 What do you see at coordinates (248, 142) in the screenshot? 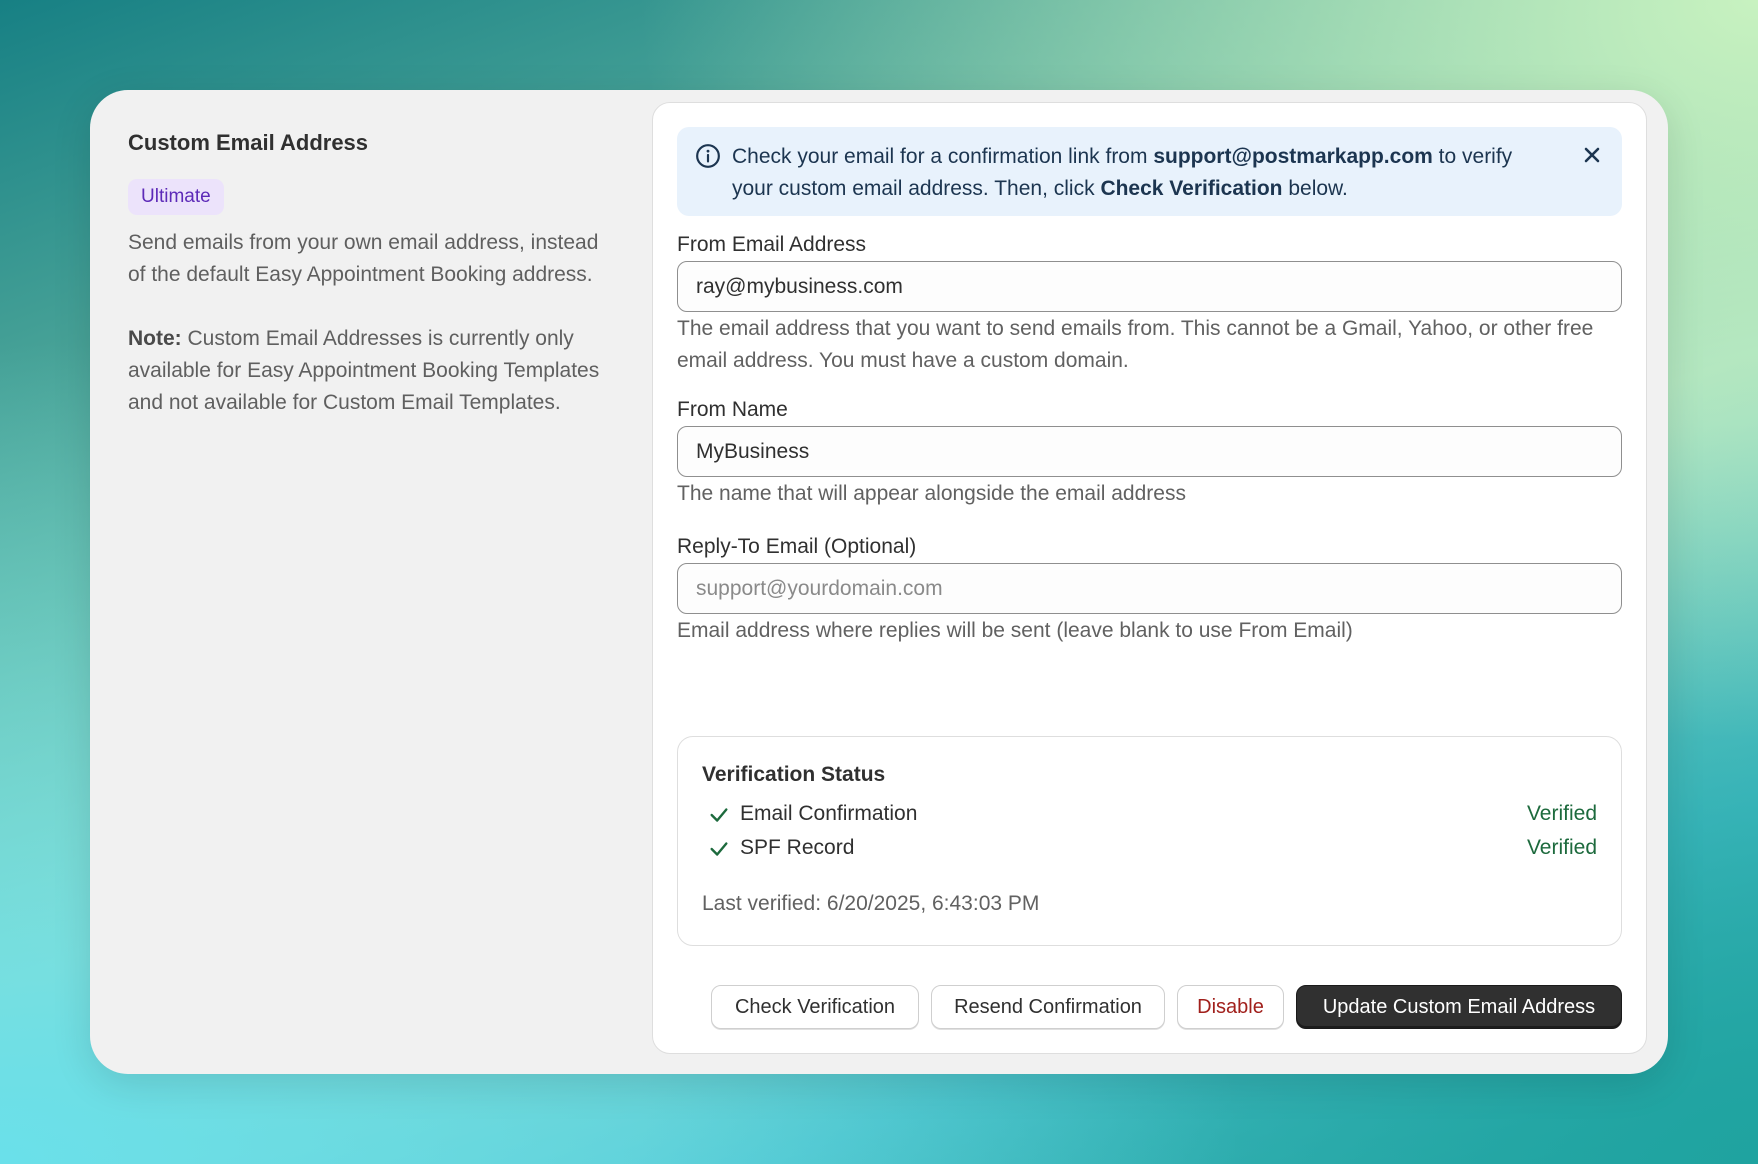
I see `section-title: Custom Email Address` at bounding box center [248, 142].